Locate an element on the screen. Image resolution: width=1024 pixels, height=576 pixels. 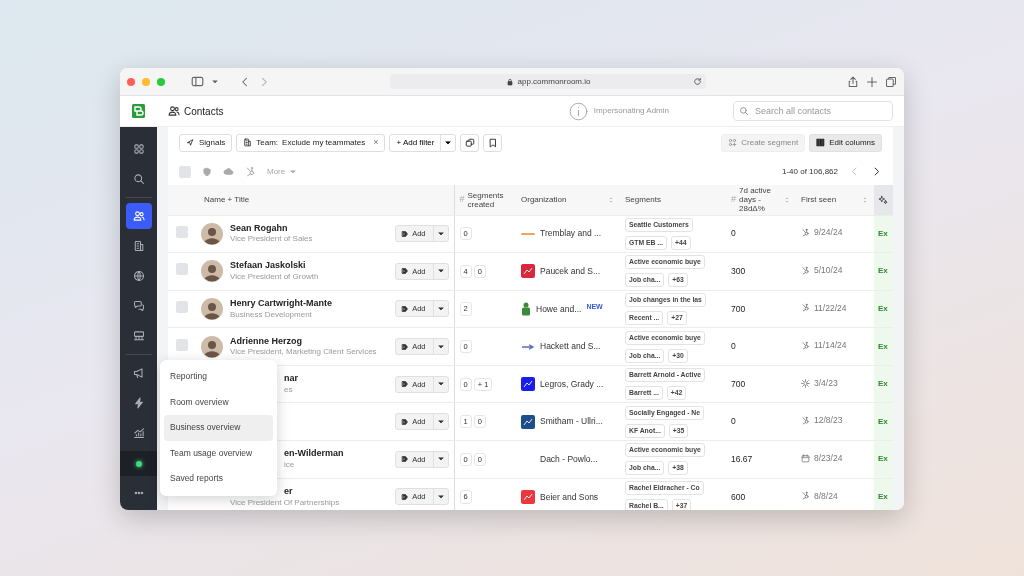
share-icon is located at coordinates (853, 81).